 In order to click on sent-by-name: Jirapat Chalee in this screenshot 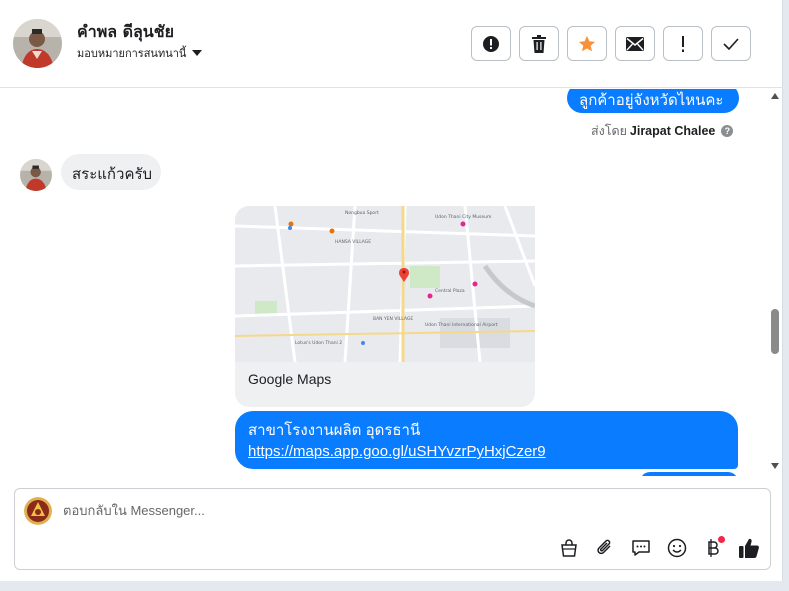, I will do `click(672, 131)`.